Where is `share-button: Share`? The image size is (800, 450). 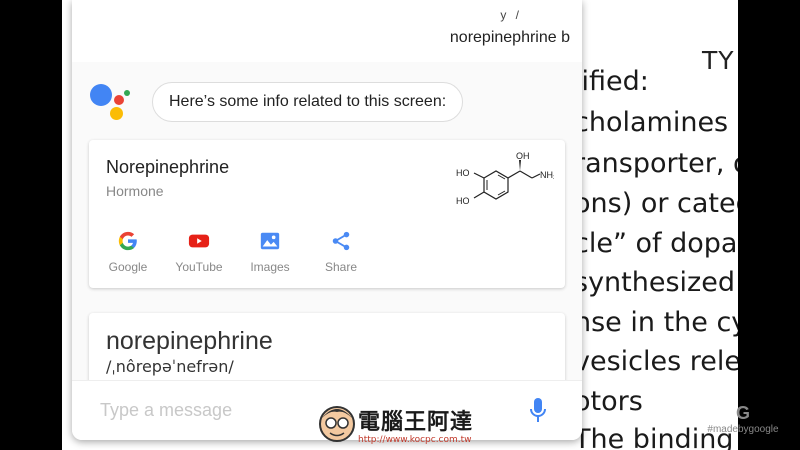 share-button: Share is located at coordinates (341, 252).